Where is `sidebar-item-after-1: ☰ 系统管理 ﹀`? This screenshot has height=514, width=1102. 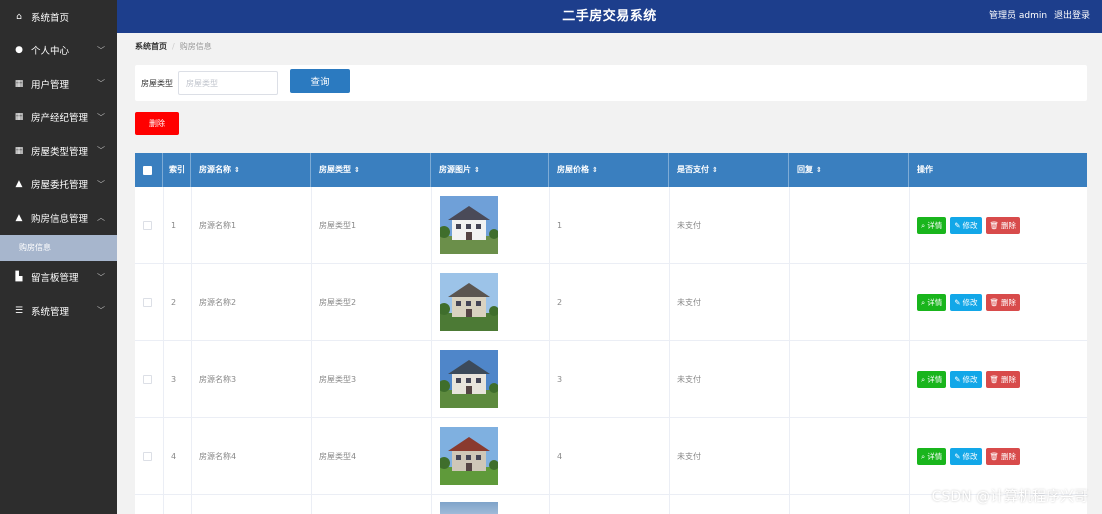
sidebar-item-after-1: ☰ 系统管理 ﹀ is located at coordinates (58, 311).